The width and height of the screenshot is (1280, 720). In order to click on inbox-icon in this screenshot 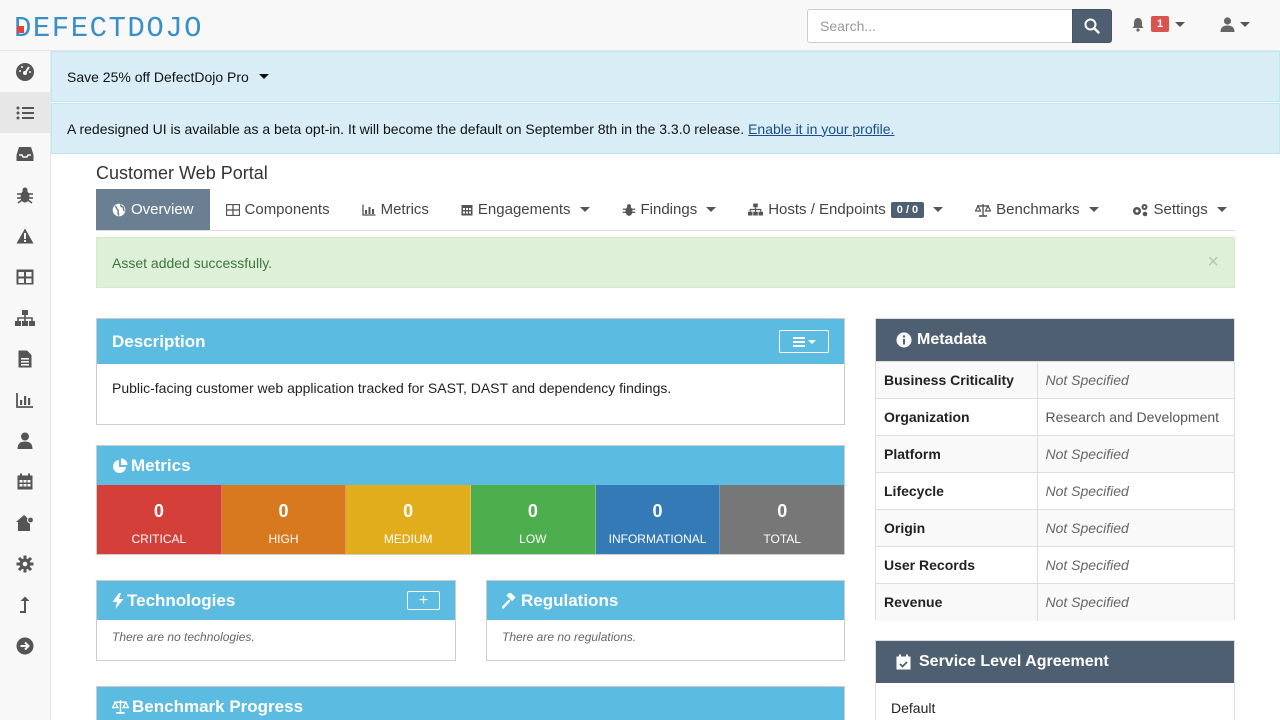, I will do `click(25, 153)`.